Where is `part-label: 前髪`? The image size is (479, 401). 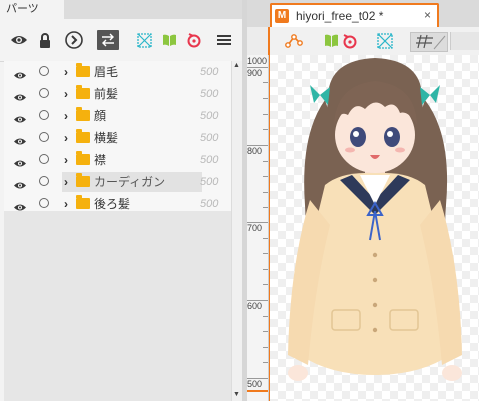 part-label: 前髪 is located at coordinates (106, 94).